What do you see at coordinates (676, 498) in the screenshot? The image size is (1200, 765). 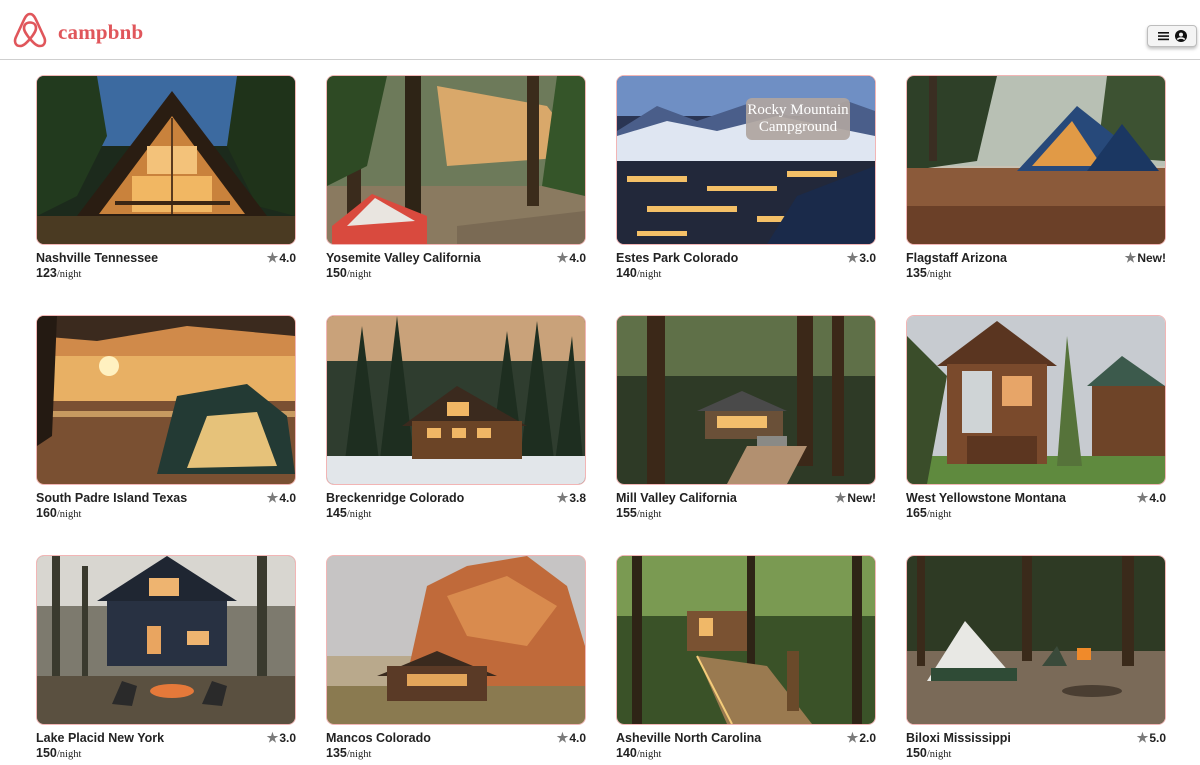 I see `listing-title: Mill Valley California` at bounding box center [676, 498].